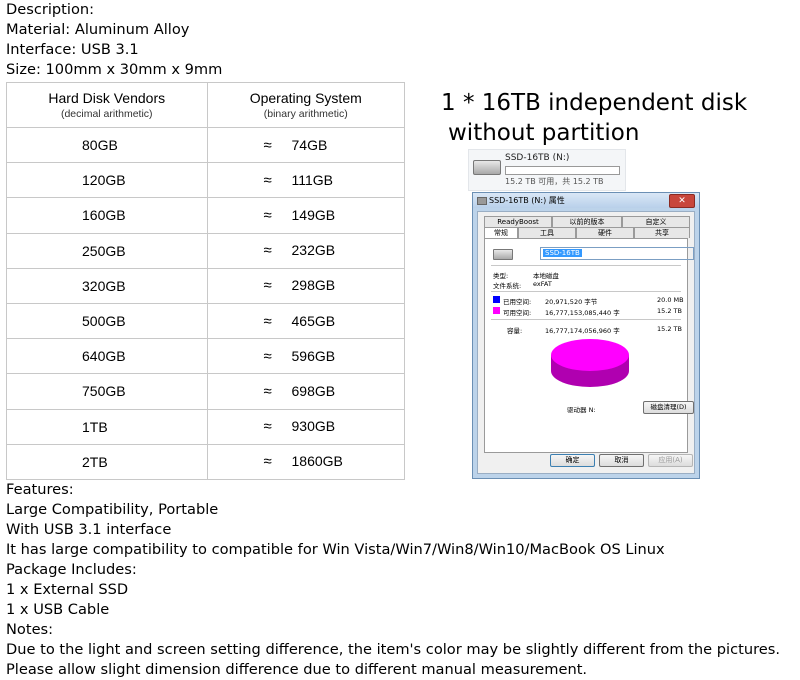  Describe the element at coordinates (313, 426) in the screenshot. I see `os-value: 930GB` at that location.